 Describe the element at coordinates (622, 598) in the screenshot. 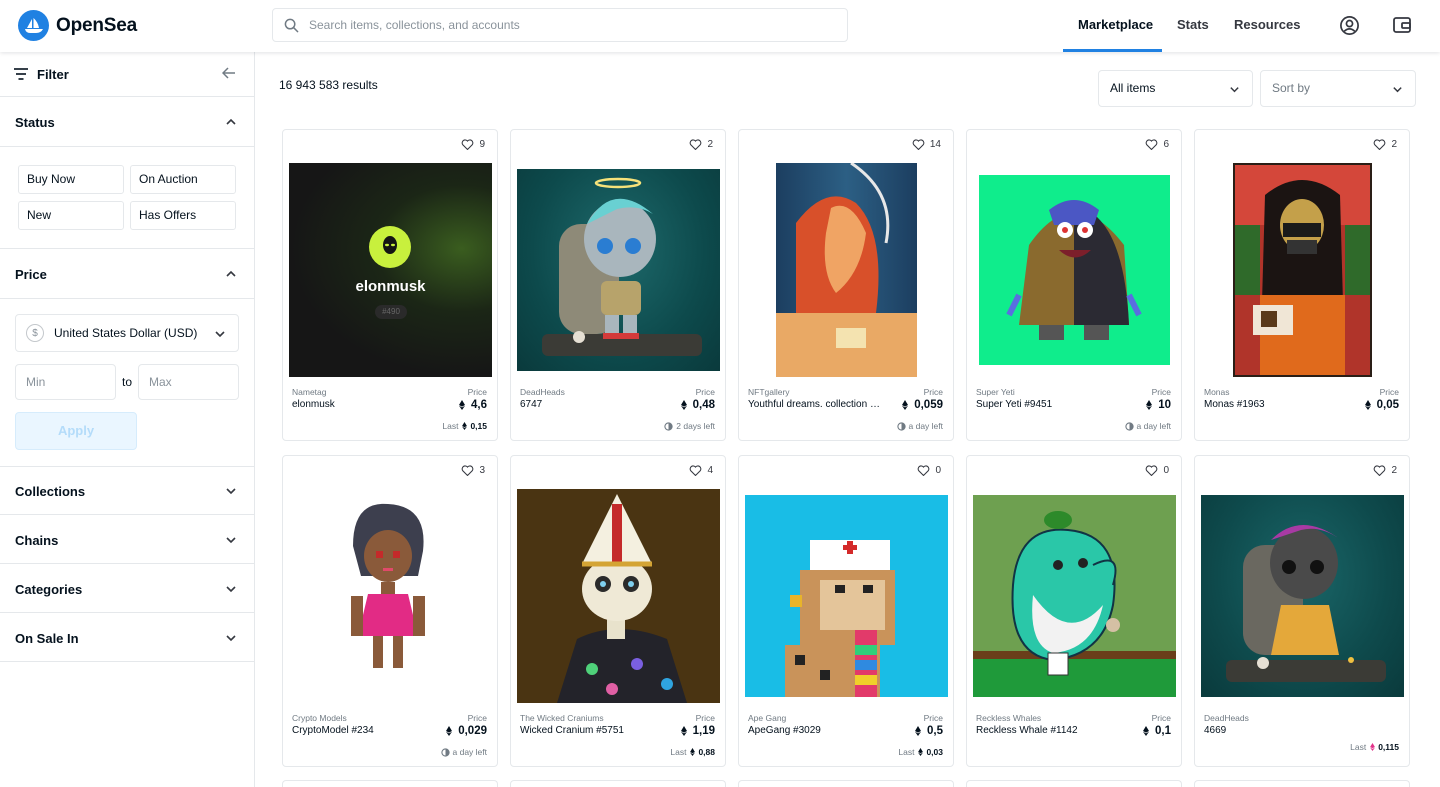

I see `skull-pope` at that location.